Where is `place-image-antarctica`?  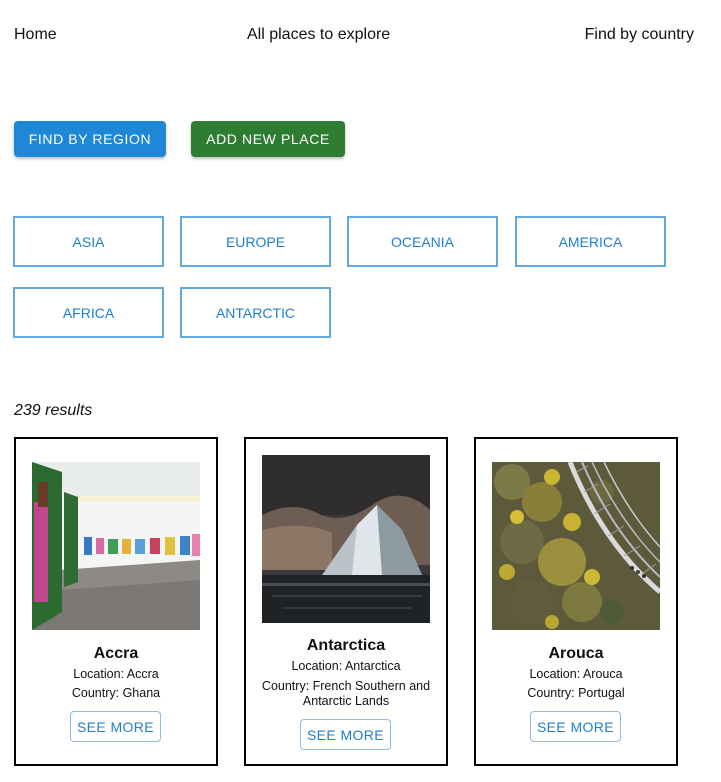
place-image-antarctica is located at coordinates (346, 539).